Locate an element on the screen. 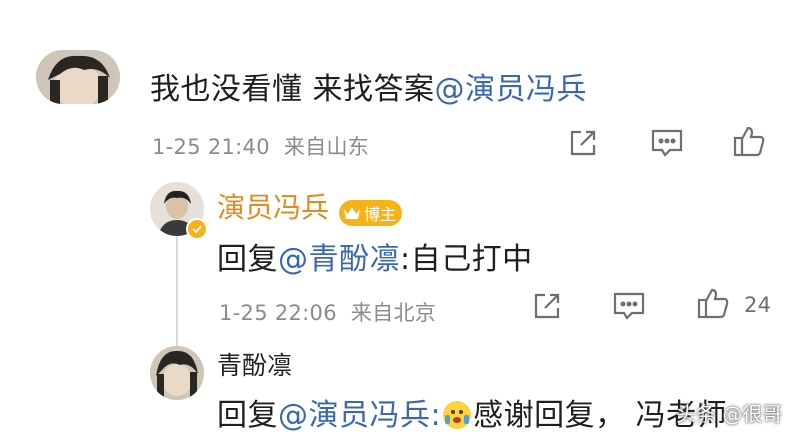 The width and height of the screenshot is (800, 437). reply1-meta: 1-25 22:06 来自北京 is located at coordinates (327, 312).